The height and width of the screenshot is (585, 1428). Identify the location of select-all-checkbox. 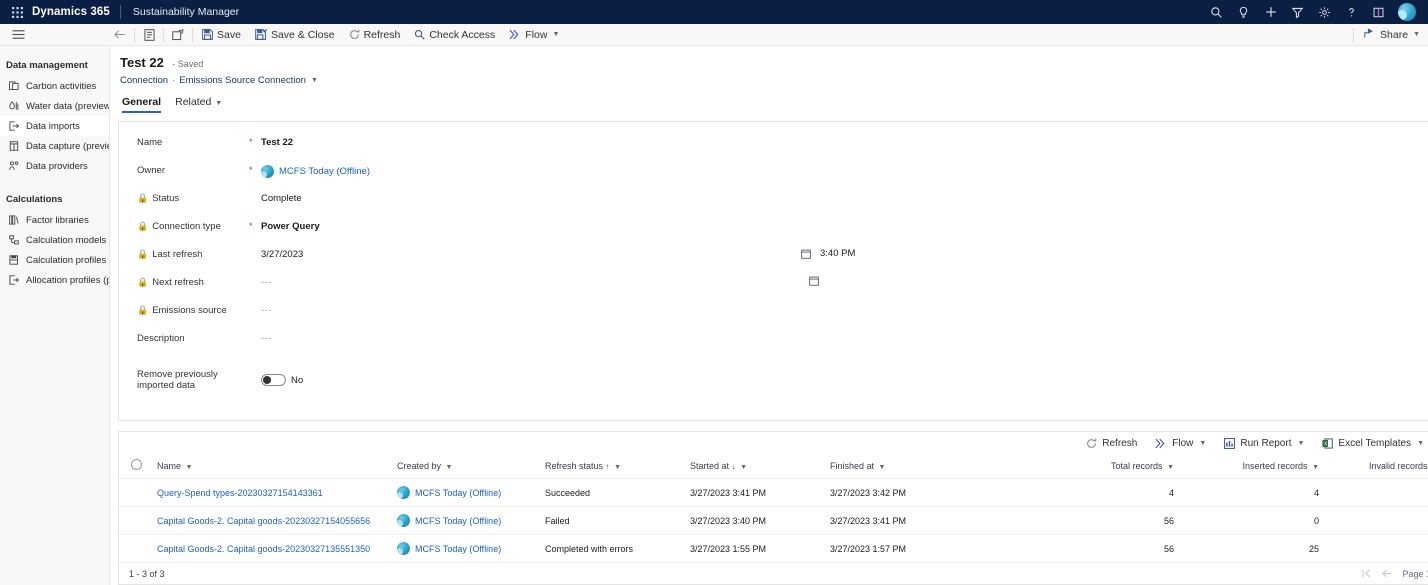
(136, 464).